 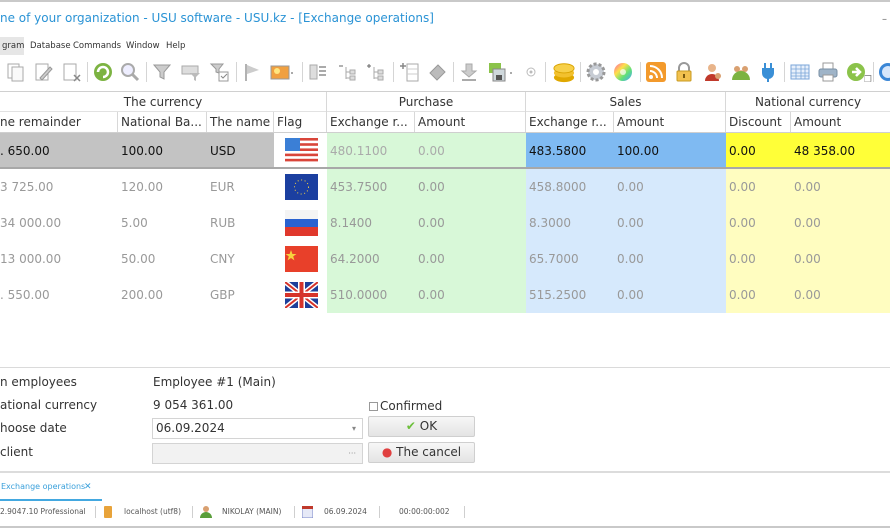 What do you see at coordinates (371, 223) in the screenshot?
I see `cell-purchase-rate: 8.1400` at bounding box center [371, 223].